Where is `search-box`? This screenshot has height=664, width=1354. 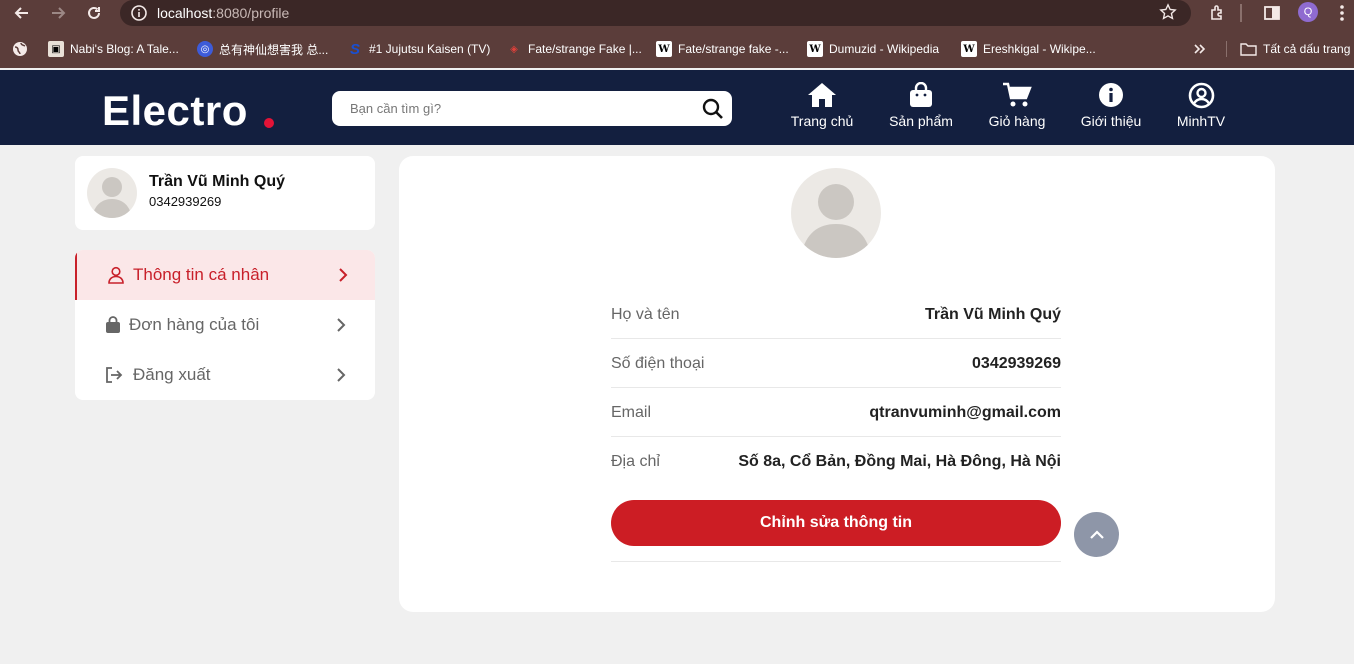 search-box is located at coordinates (532, 108).